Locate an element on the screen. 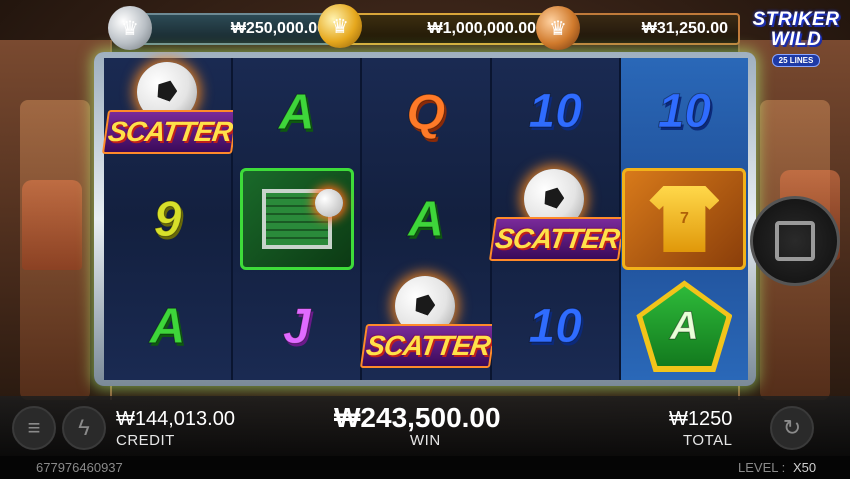  reel-2: A J is located at coordinates (297, 219).